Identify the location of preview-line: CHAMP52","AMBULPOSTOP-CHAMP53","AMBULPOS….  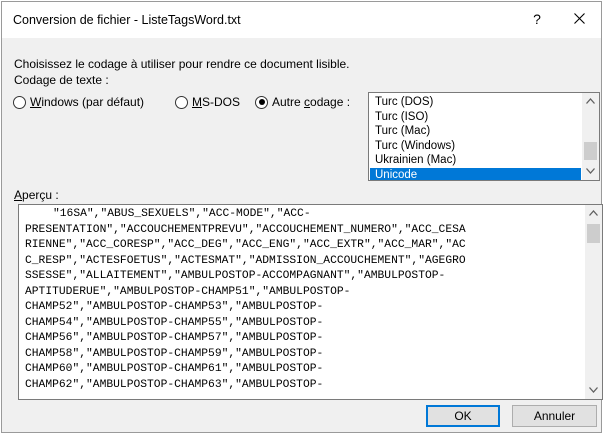
(174, 307).